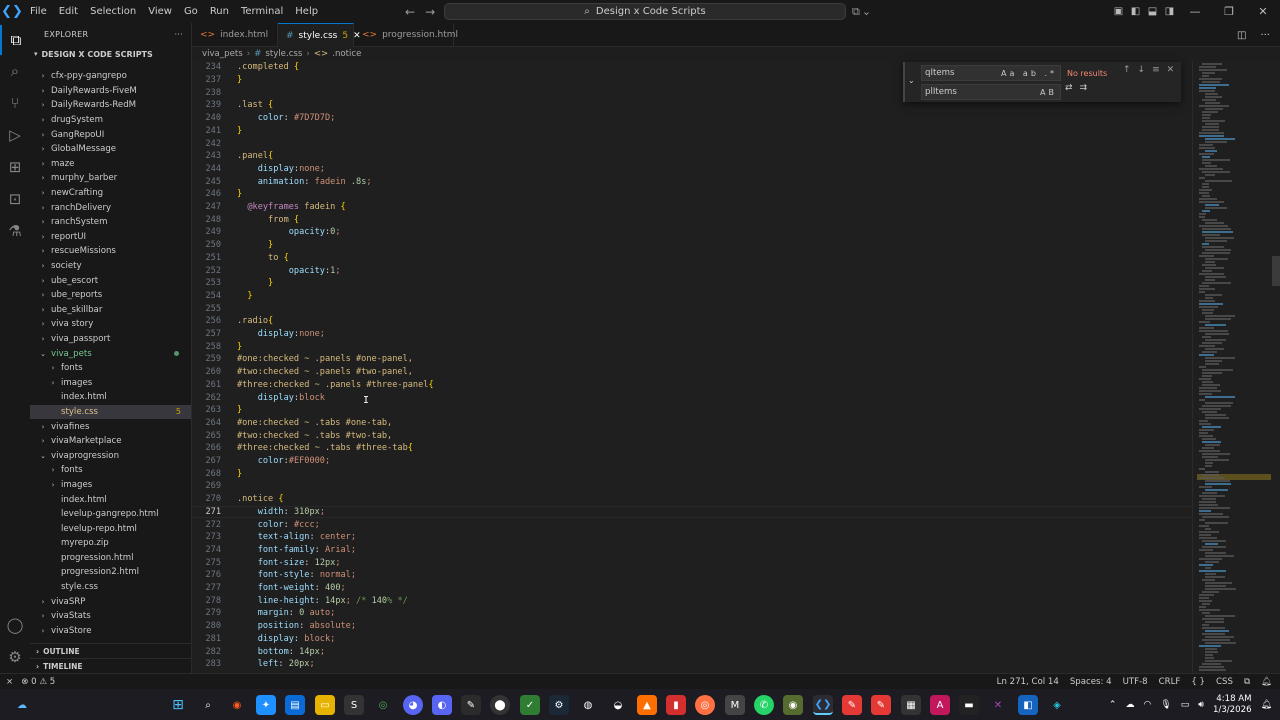 Image resolution: width=1280 pixels, height=720 pixels. Describe the element at coordinates (618, 705) in the screenshot. I see `app-icon: ◒` at that location.